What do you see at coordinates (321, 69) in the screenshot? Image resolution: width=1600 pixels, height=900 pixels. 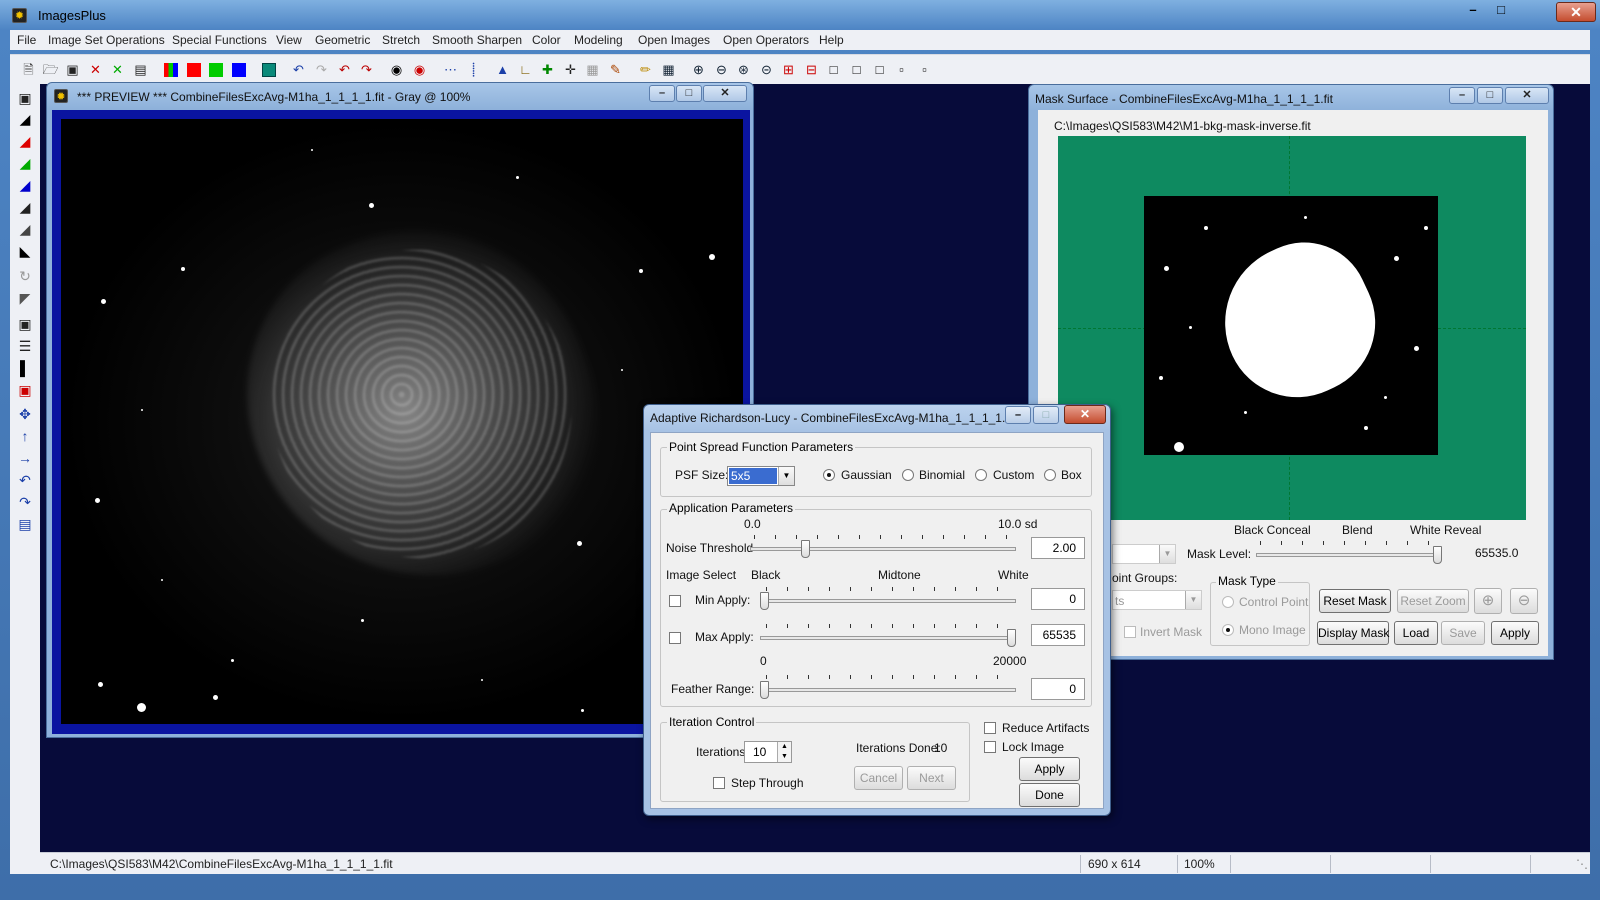 I see `redo-icon: ↷` at bounding box center [321, 69].